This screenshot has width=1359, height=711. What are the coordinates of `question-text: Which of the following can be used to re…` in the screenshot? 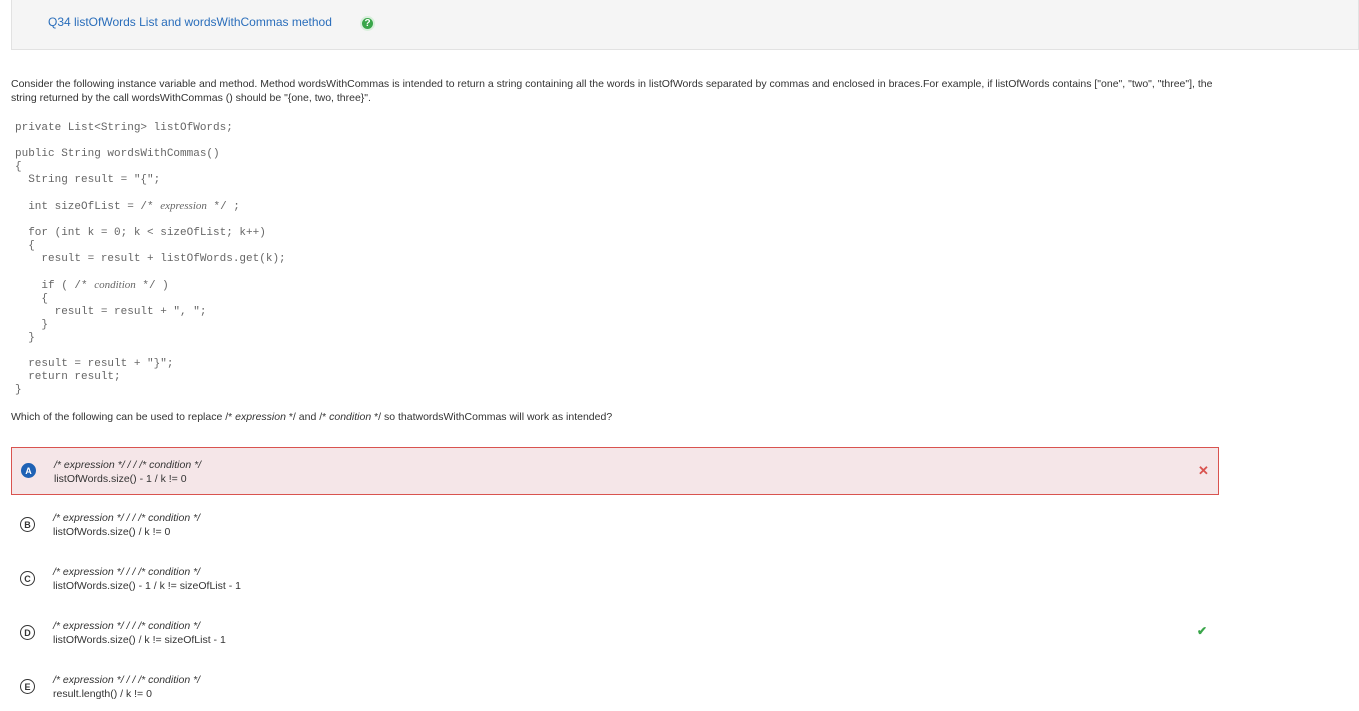 It's located at (311, 417).